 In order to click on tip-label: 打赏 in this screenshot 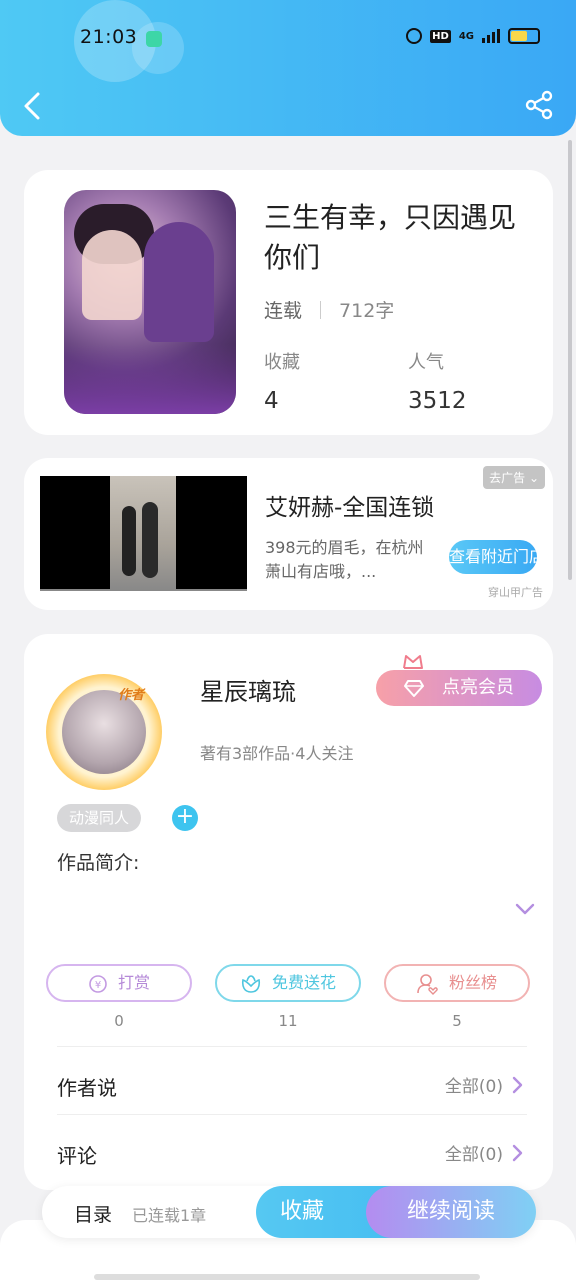, I will do `click(133, 982)`.